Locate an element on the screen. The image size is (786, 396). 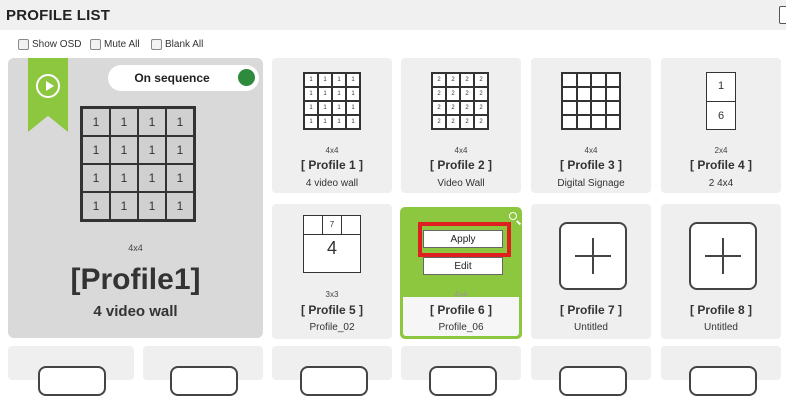
profile-4-size: 2x4 is located at coordinates (721, 150).